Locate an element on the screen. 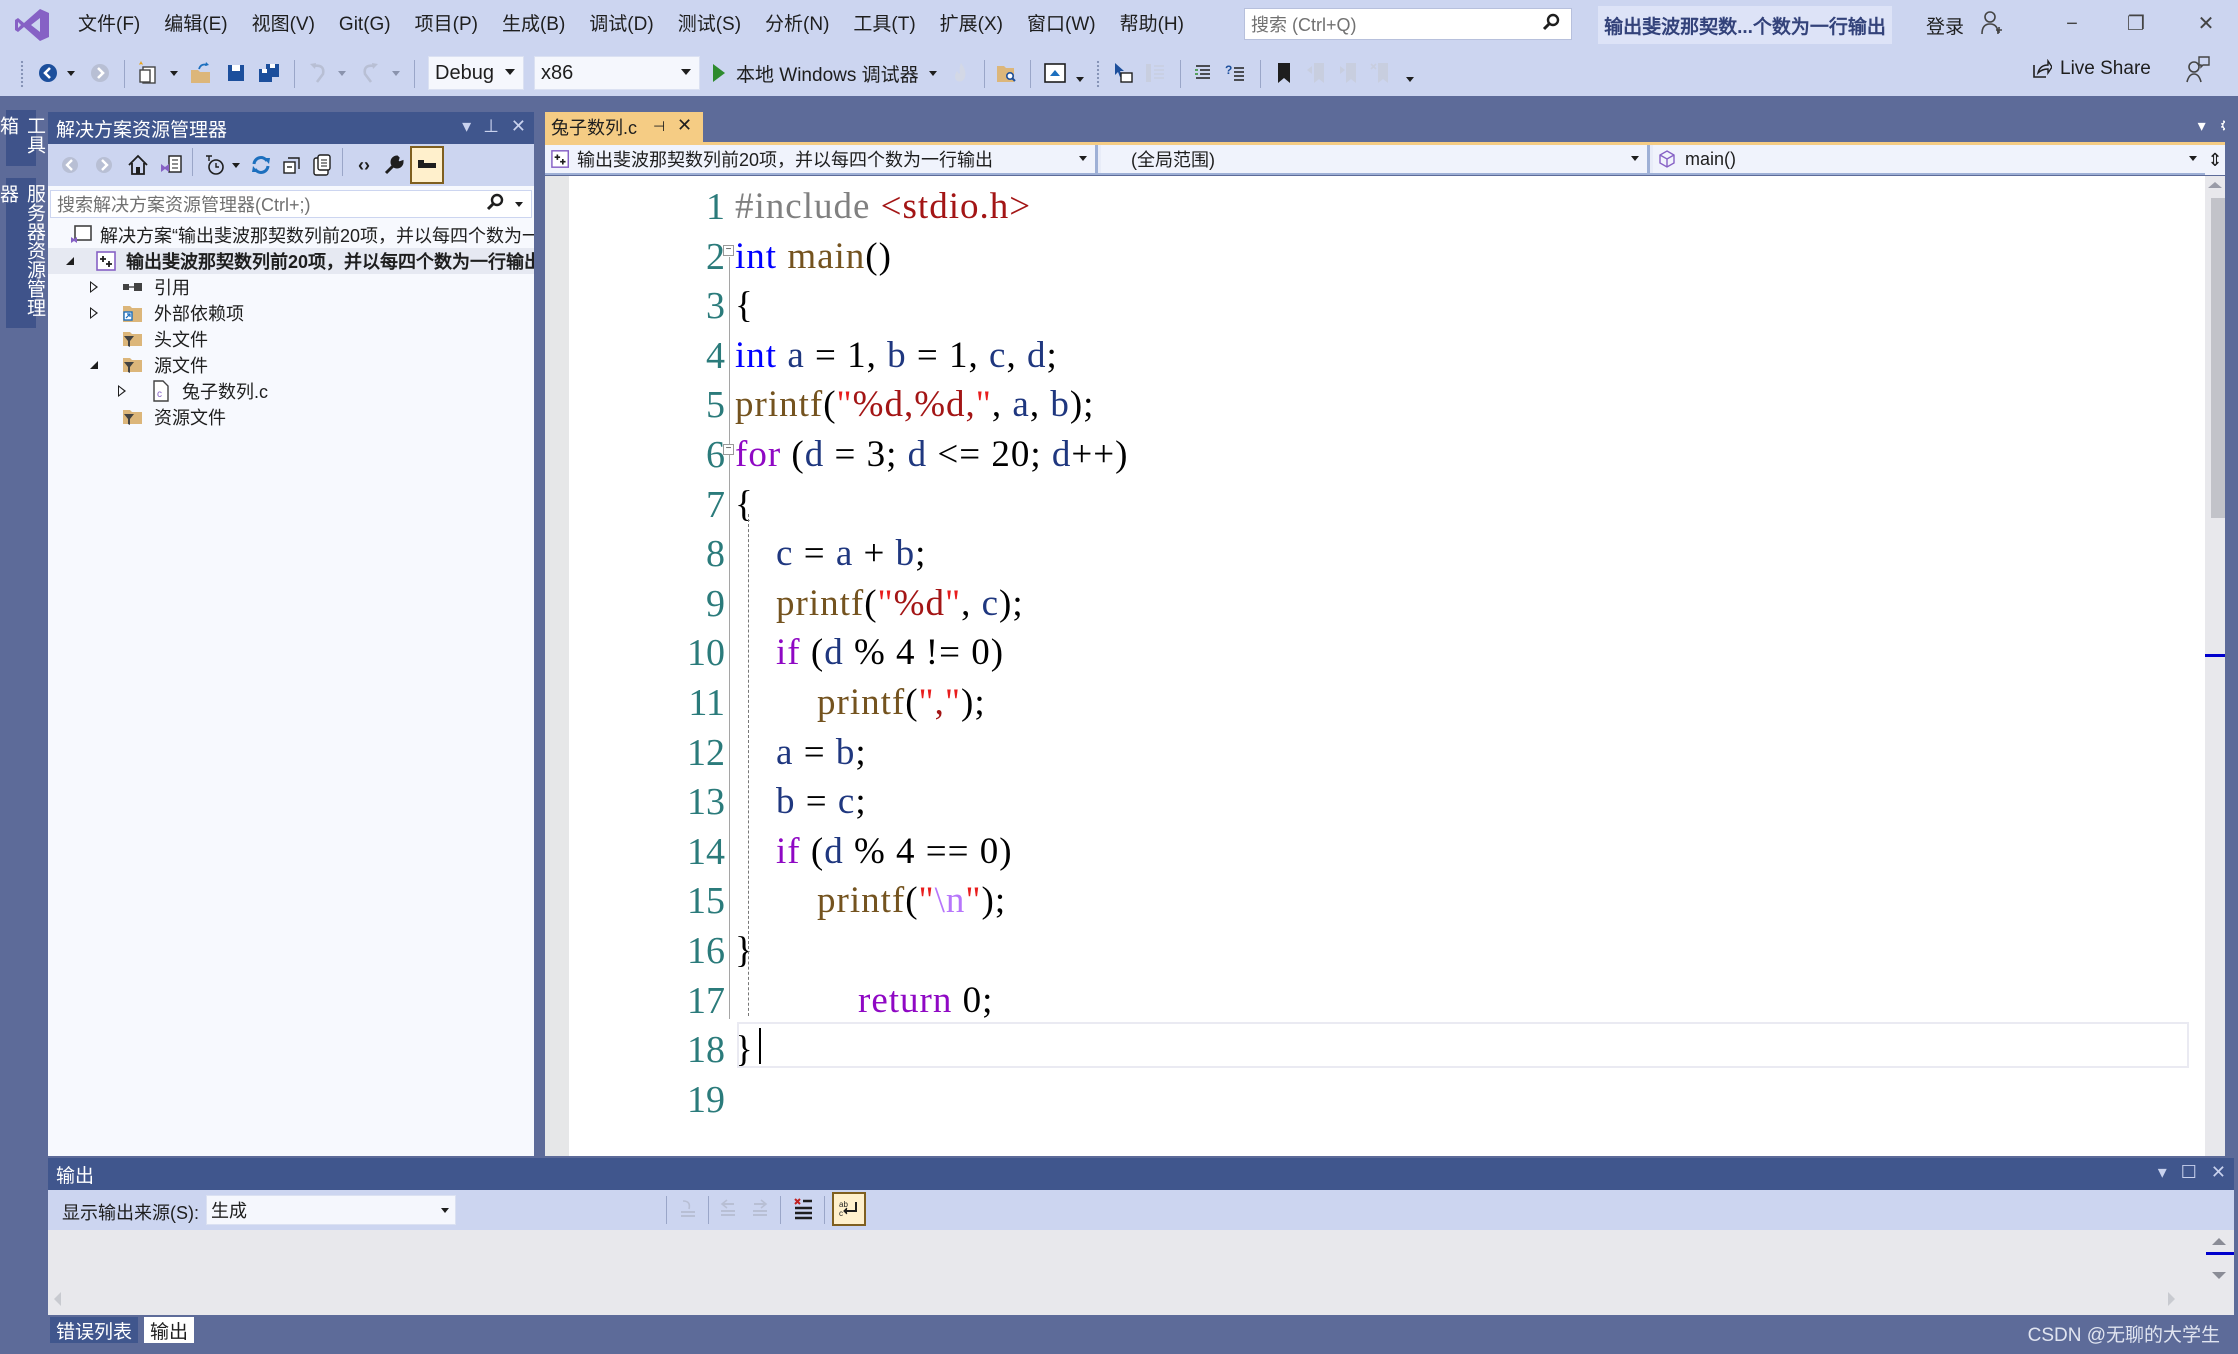  properties-icon is located at coordinates (394, 165).